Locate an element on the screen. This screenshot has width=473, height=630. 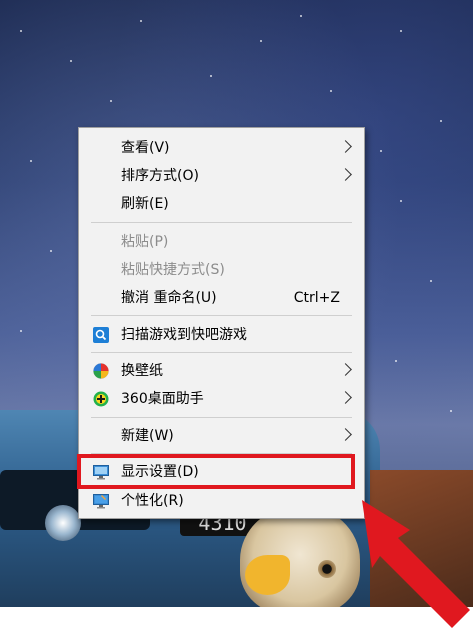
menu-item-display-settings: 显示设置(D) is located at coordinates (221, 472).